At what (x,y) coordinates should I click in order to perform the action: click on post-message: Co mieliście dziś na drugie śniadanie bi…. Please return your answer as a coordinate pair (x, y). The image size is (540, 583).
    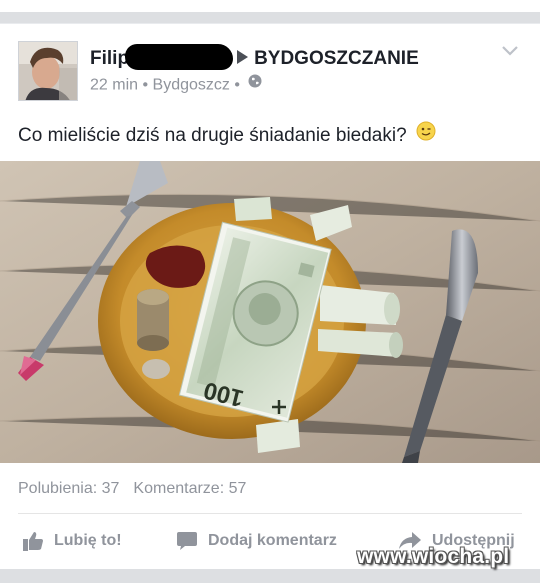
    Looking at the image, I should click on (227, 135).